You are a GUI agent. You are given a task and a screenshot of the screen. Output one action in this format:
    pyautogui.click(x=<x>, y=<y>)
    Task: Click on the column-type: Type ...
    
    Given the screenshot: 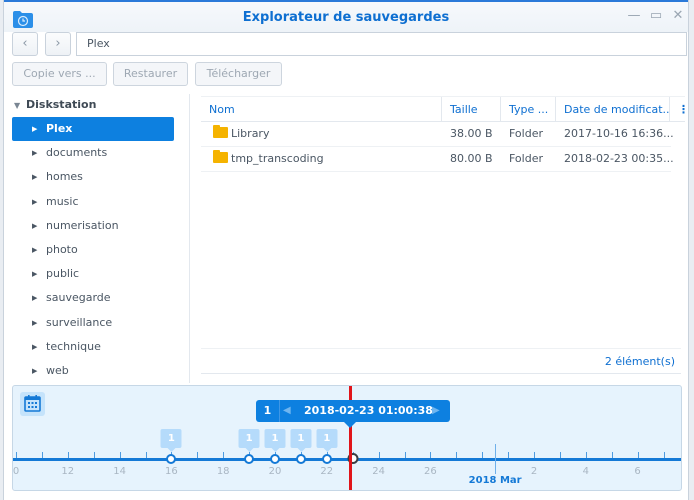 What is the action you would take?
    pyautogui.click(x=528, y=109)
    